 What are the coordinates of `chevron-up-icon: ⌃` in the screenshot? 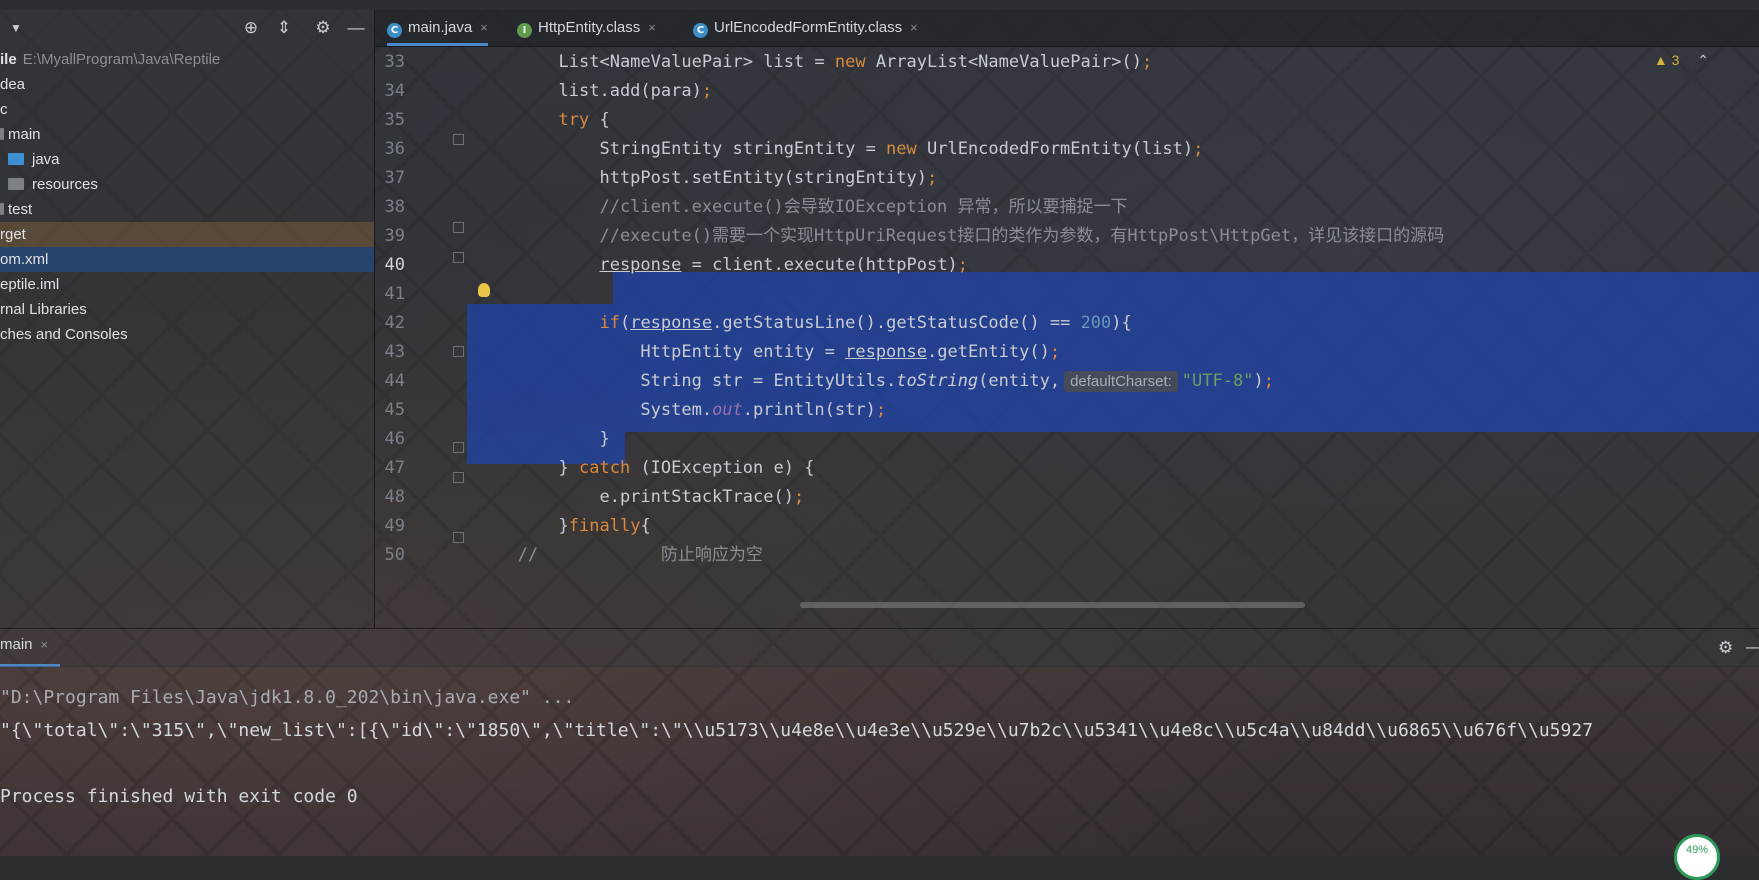 It's located at (1703, 60).